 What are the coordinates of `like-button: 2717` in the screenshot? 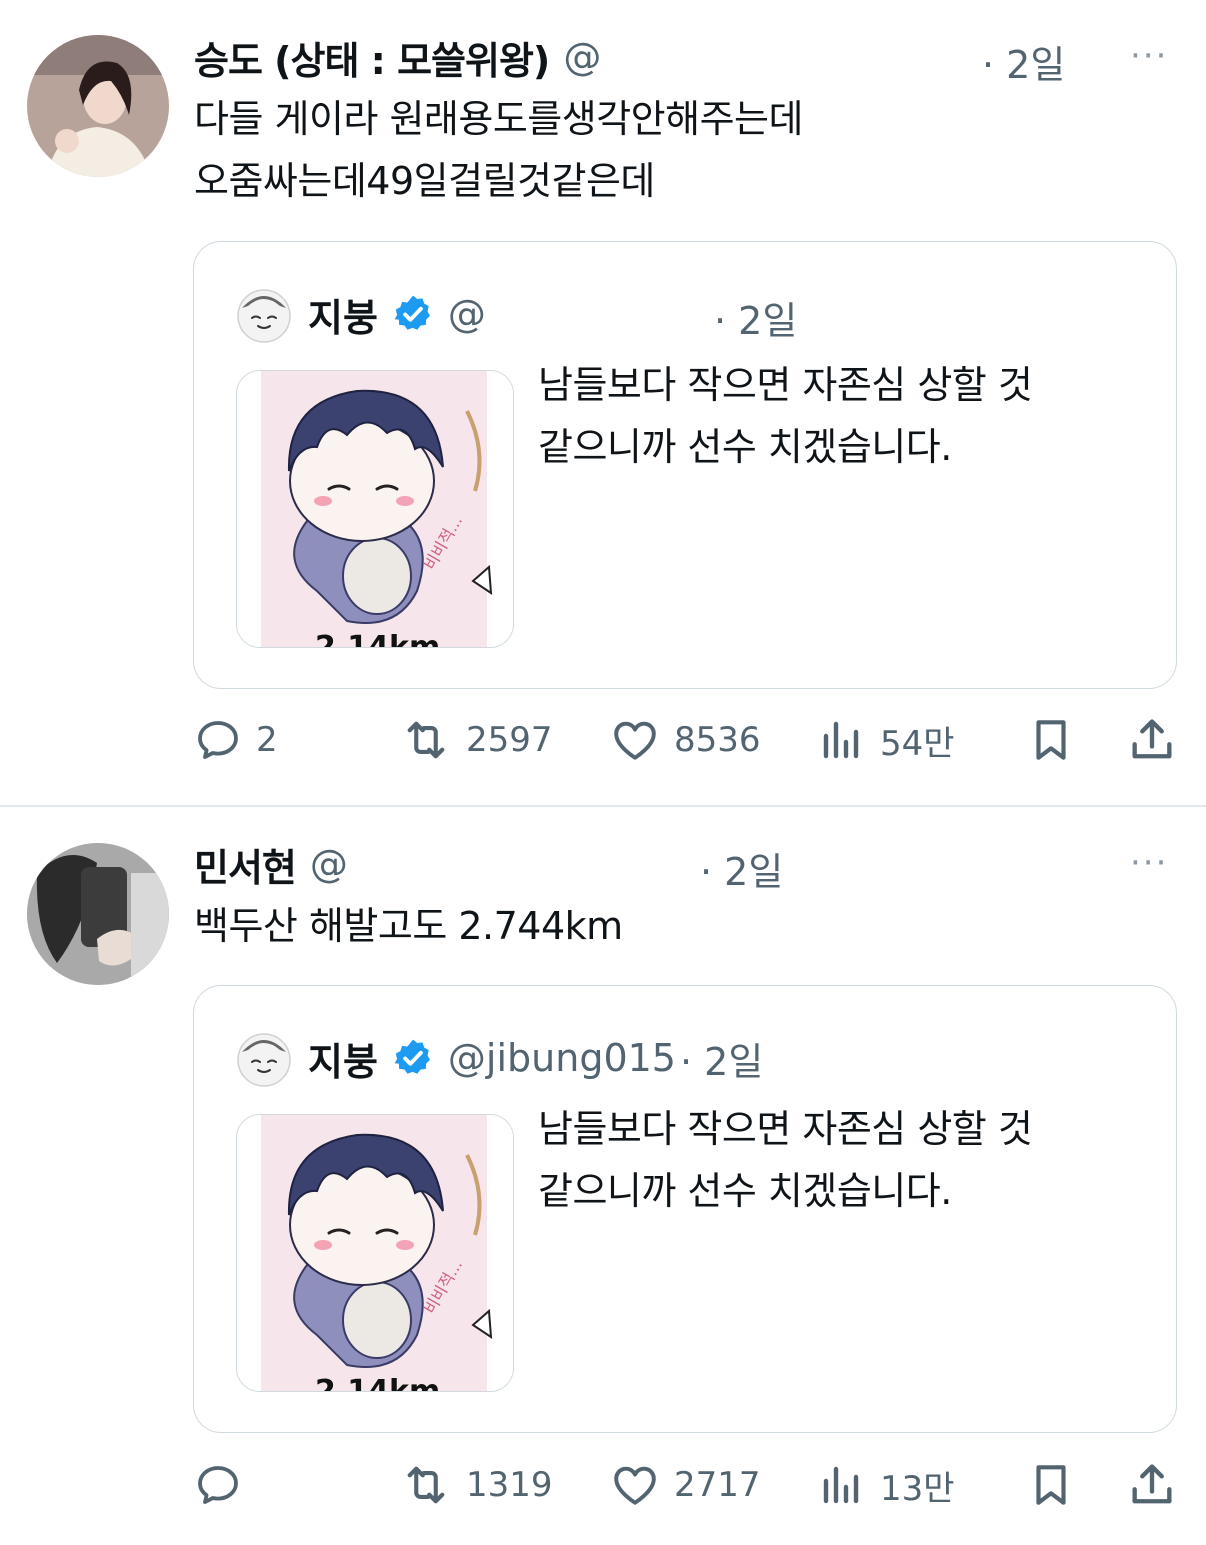 It's located at (685, 1485).